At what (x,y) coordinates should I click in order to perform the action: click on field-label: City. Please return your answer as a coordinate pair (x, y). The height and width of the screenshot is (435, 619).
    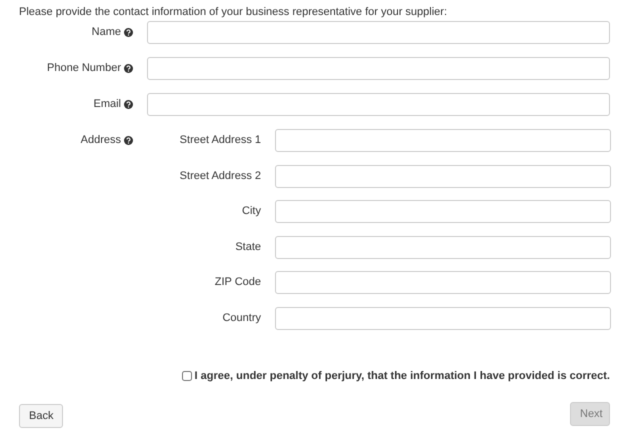
    Looking at the image, I should click on (251, 211).